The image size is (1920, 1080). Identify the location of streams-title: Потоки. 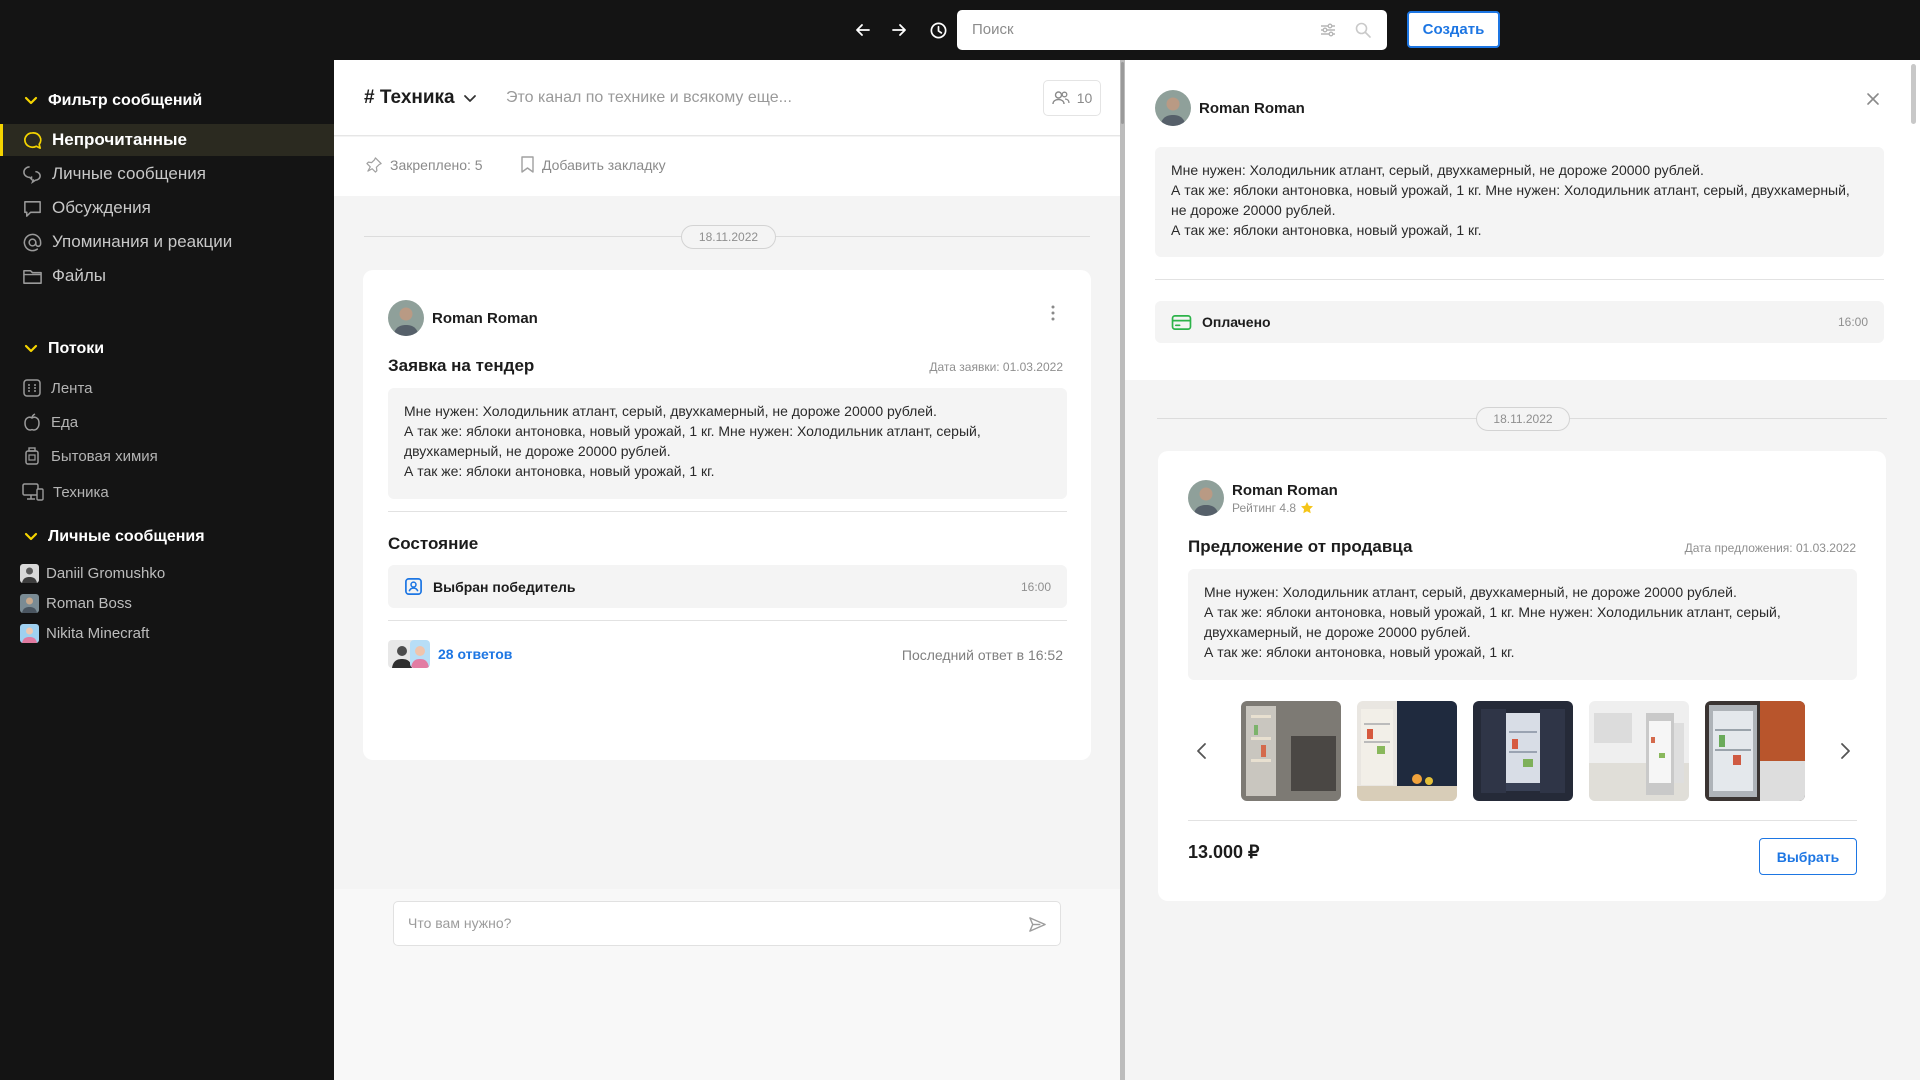
(76, 348).